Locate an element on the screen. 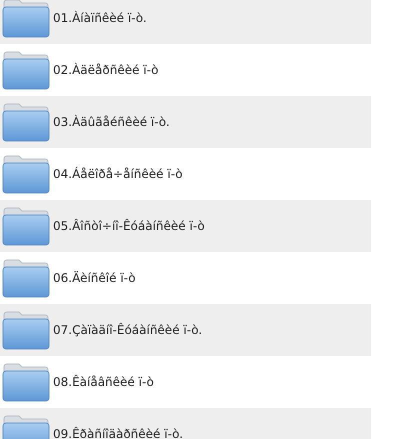  folder-name: 09.Êðàñíîäàðñêèé ï-ò. is located at coordinates (118, 432).